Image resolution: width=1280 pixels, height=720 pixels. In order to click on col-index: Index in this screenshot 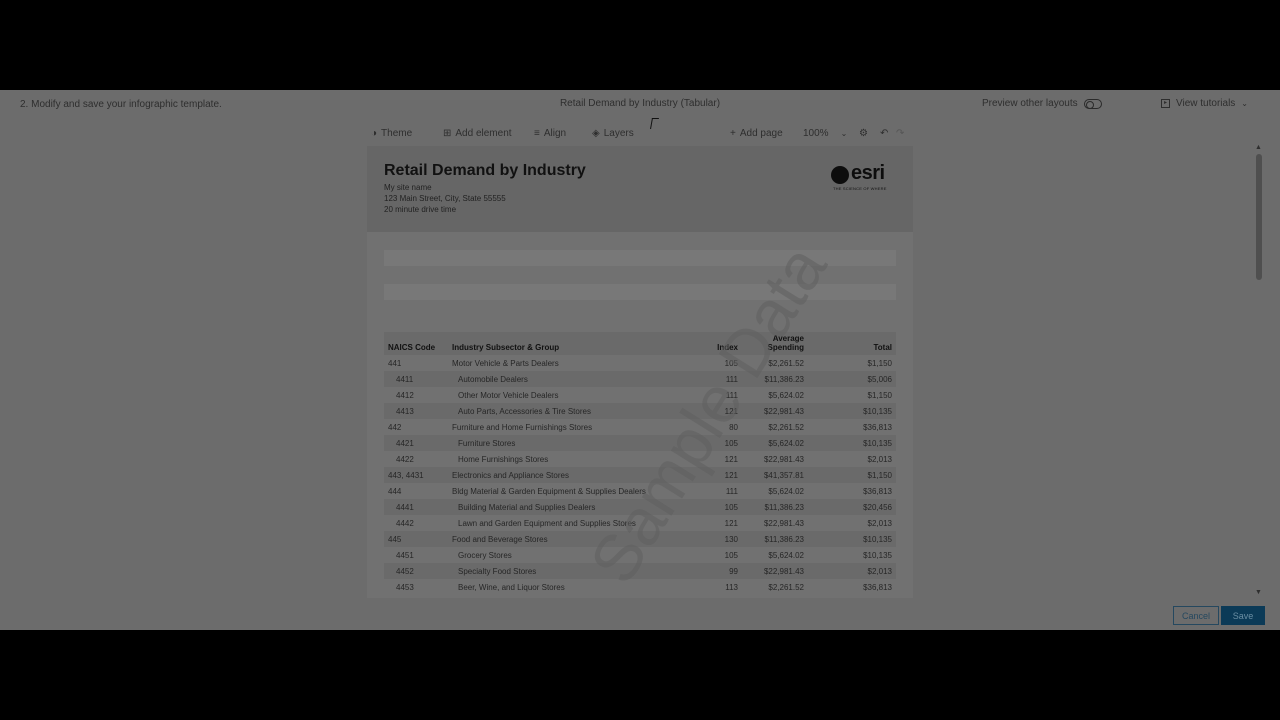, I will do `click(718, 343)`.